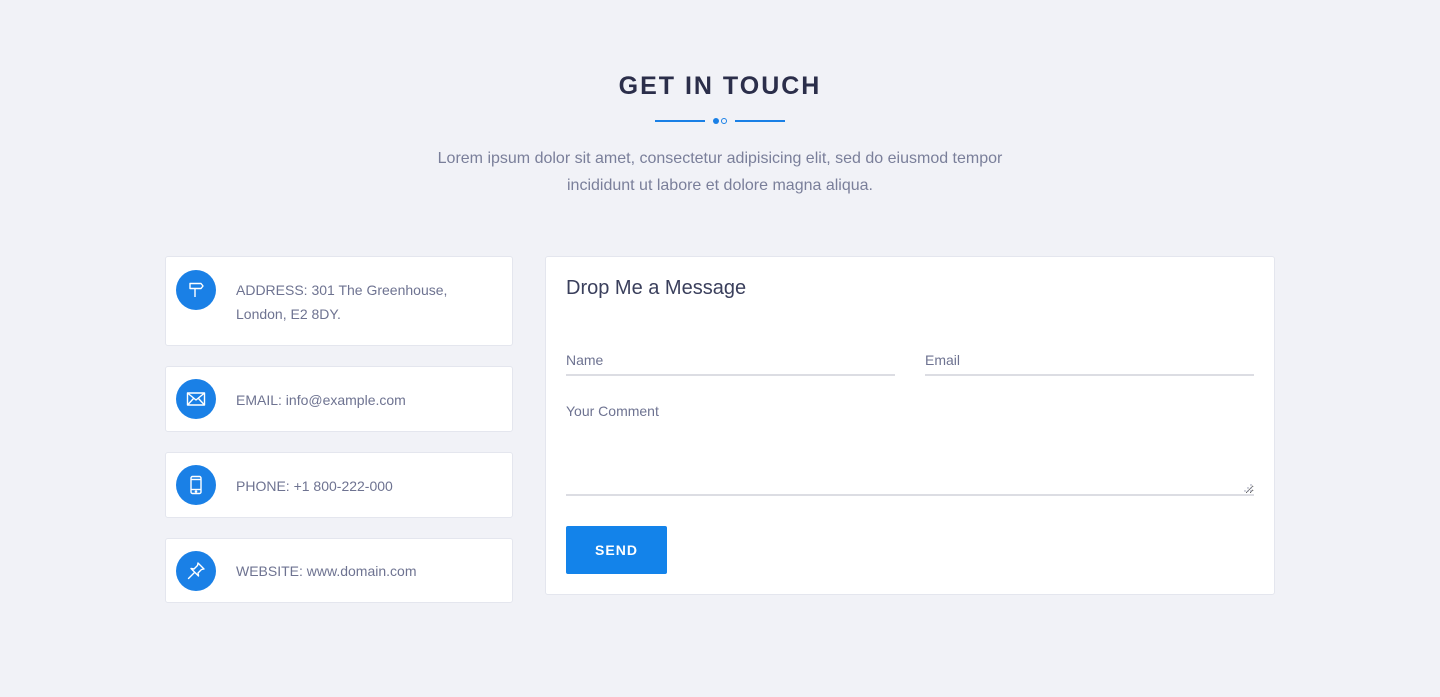 Image resolution: width=1440 pixels, height=697 pixels. What do you see at coordinates (326, 571) in the screenshot?
I see `website-text: WEBSITE: www.domain.com` at bounding box center [326, 571].